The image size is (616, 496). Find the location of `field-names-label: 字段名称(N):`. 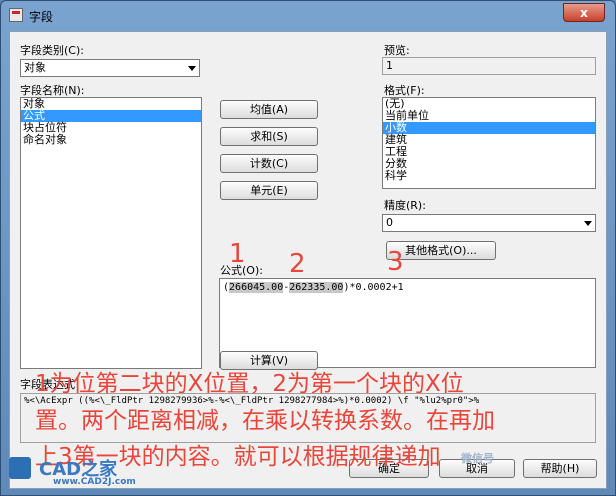

field-names-label: 字段名称(N): is located at coordinates (52, 90).